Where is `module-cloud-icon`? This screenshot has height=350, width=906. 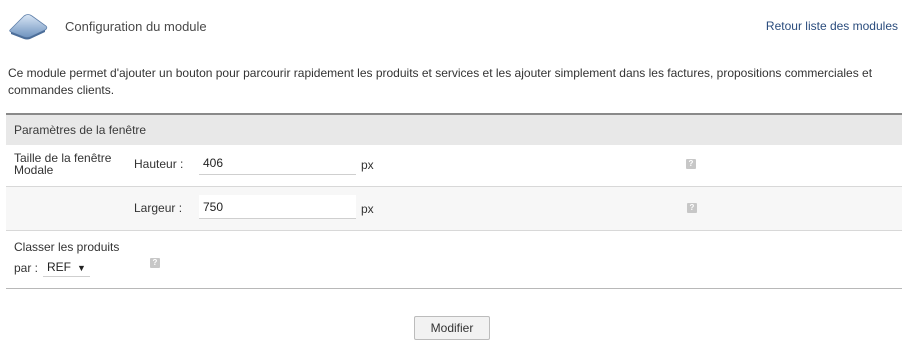
module-cloud-icon is located at coordinates (28, 27).